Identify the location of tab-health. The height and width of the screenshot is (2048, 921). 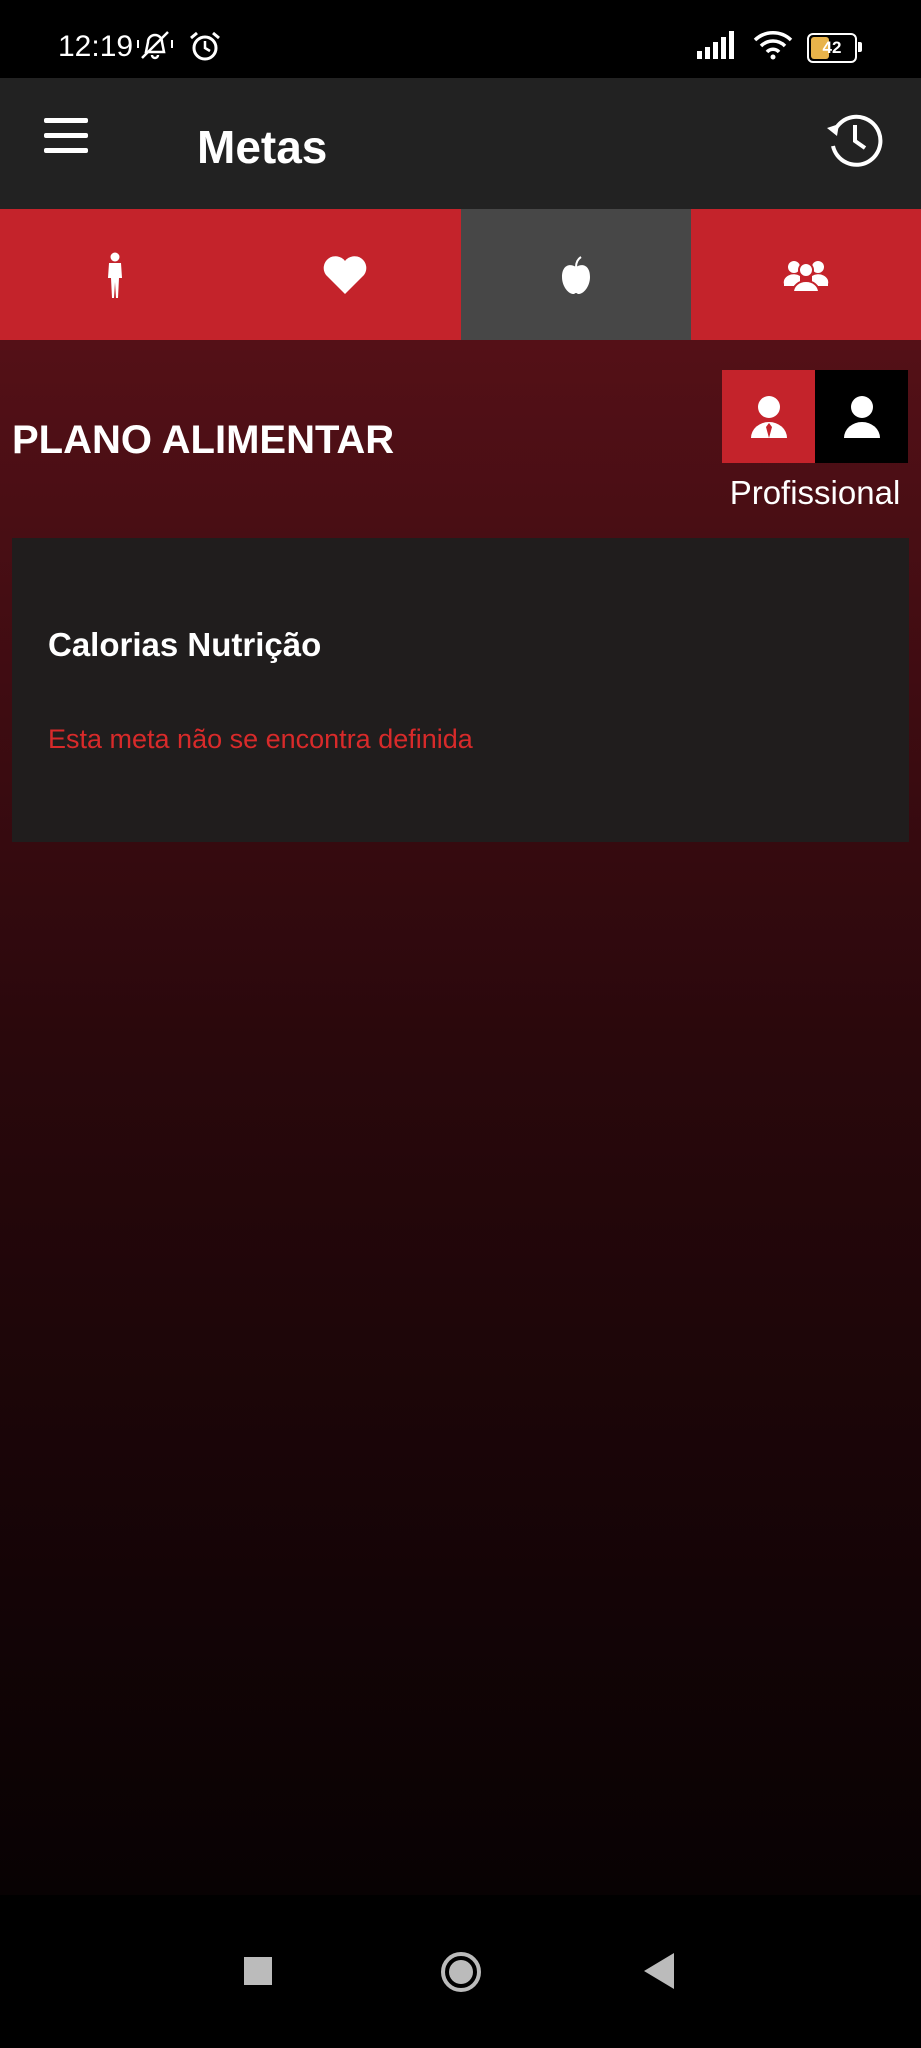
(345, 274).